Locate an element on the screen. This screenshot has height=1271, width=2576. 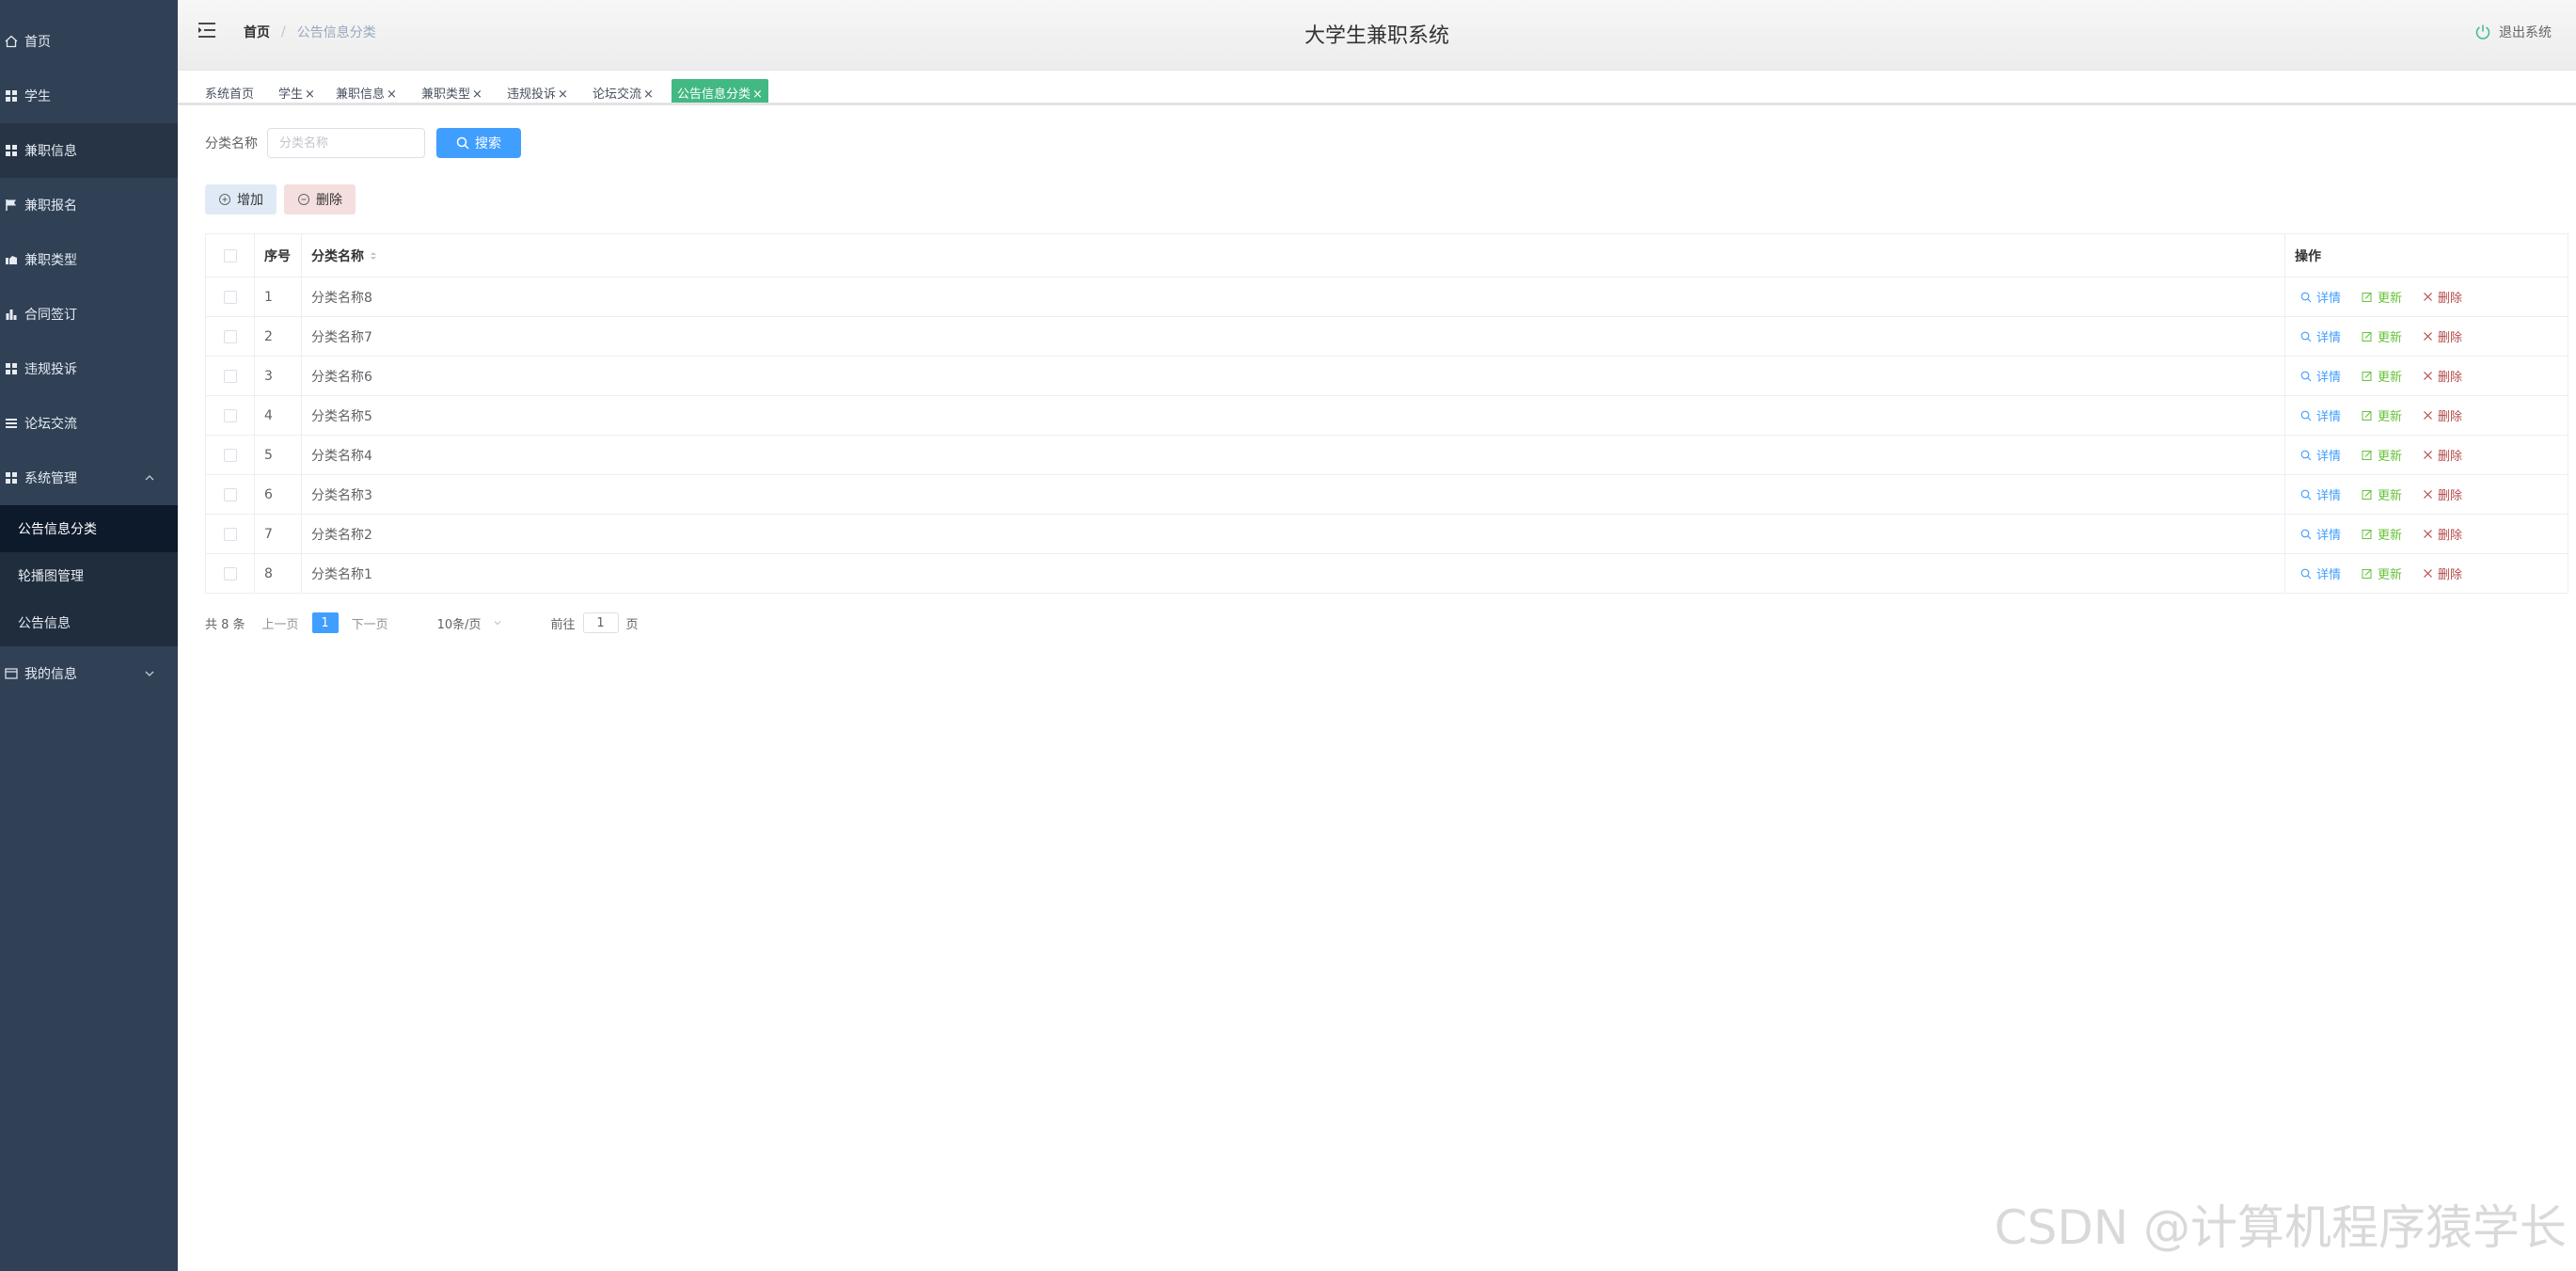
sidebar-item-complaint: 违规投诉 is located at coordinates (89, 369).